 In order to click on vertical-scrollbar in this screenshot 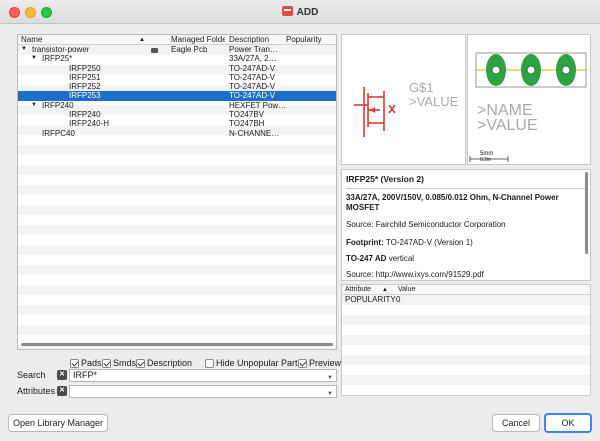, I will do `click(586, 213)`.